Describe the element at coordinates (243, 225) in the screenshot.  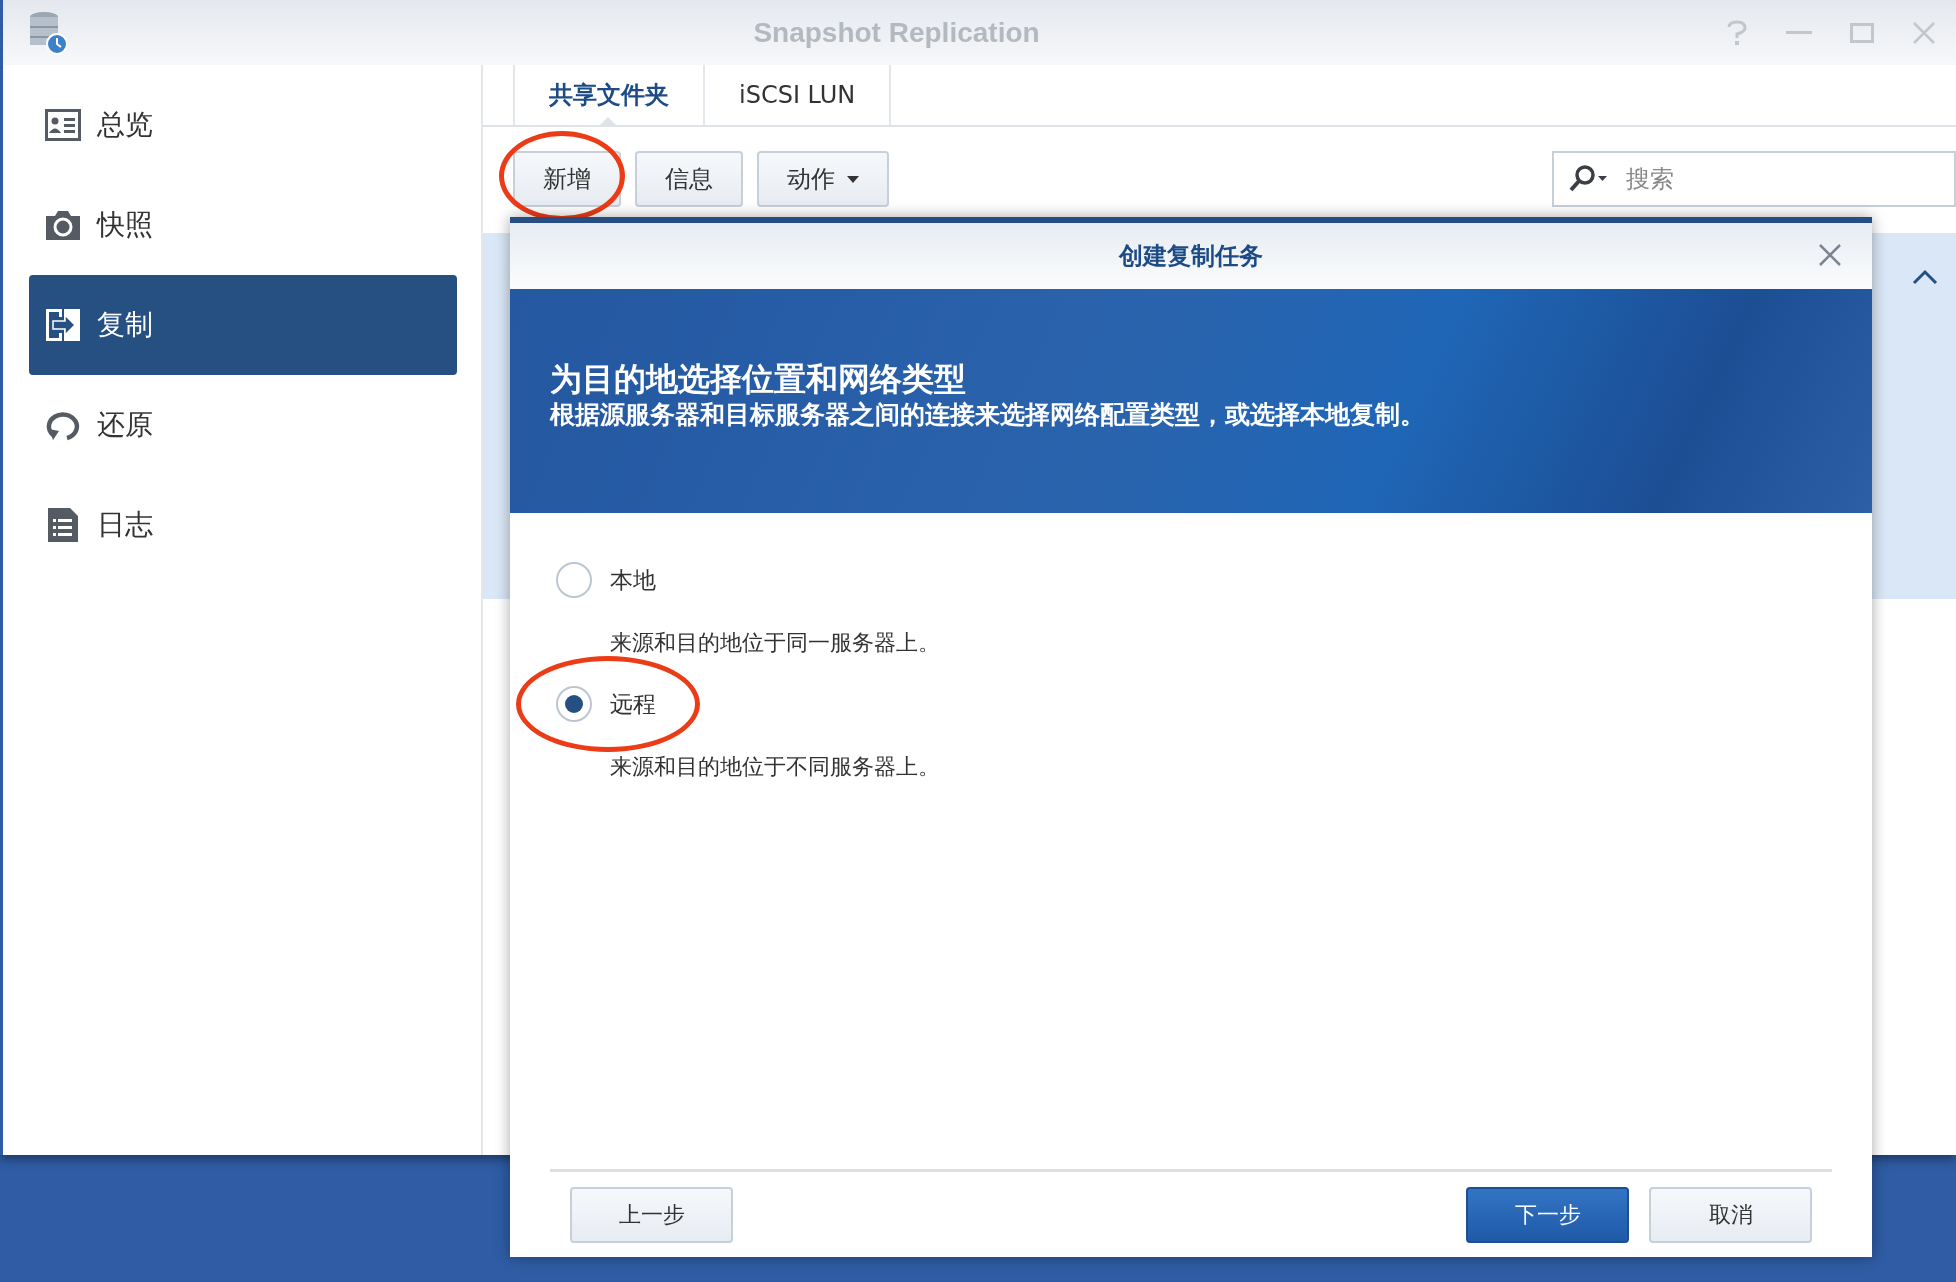
I see `sidebar-item: 快照` at that location.